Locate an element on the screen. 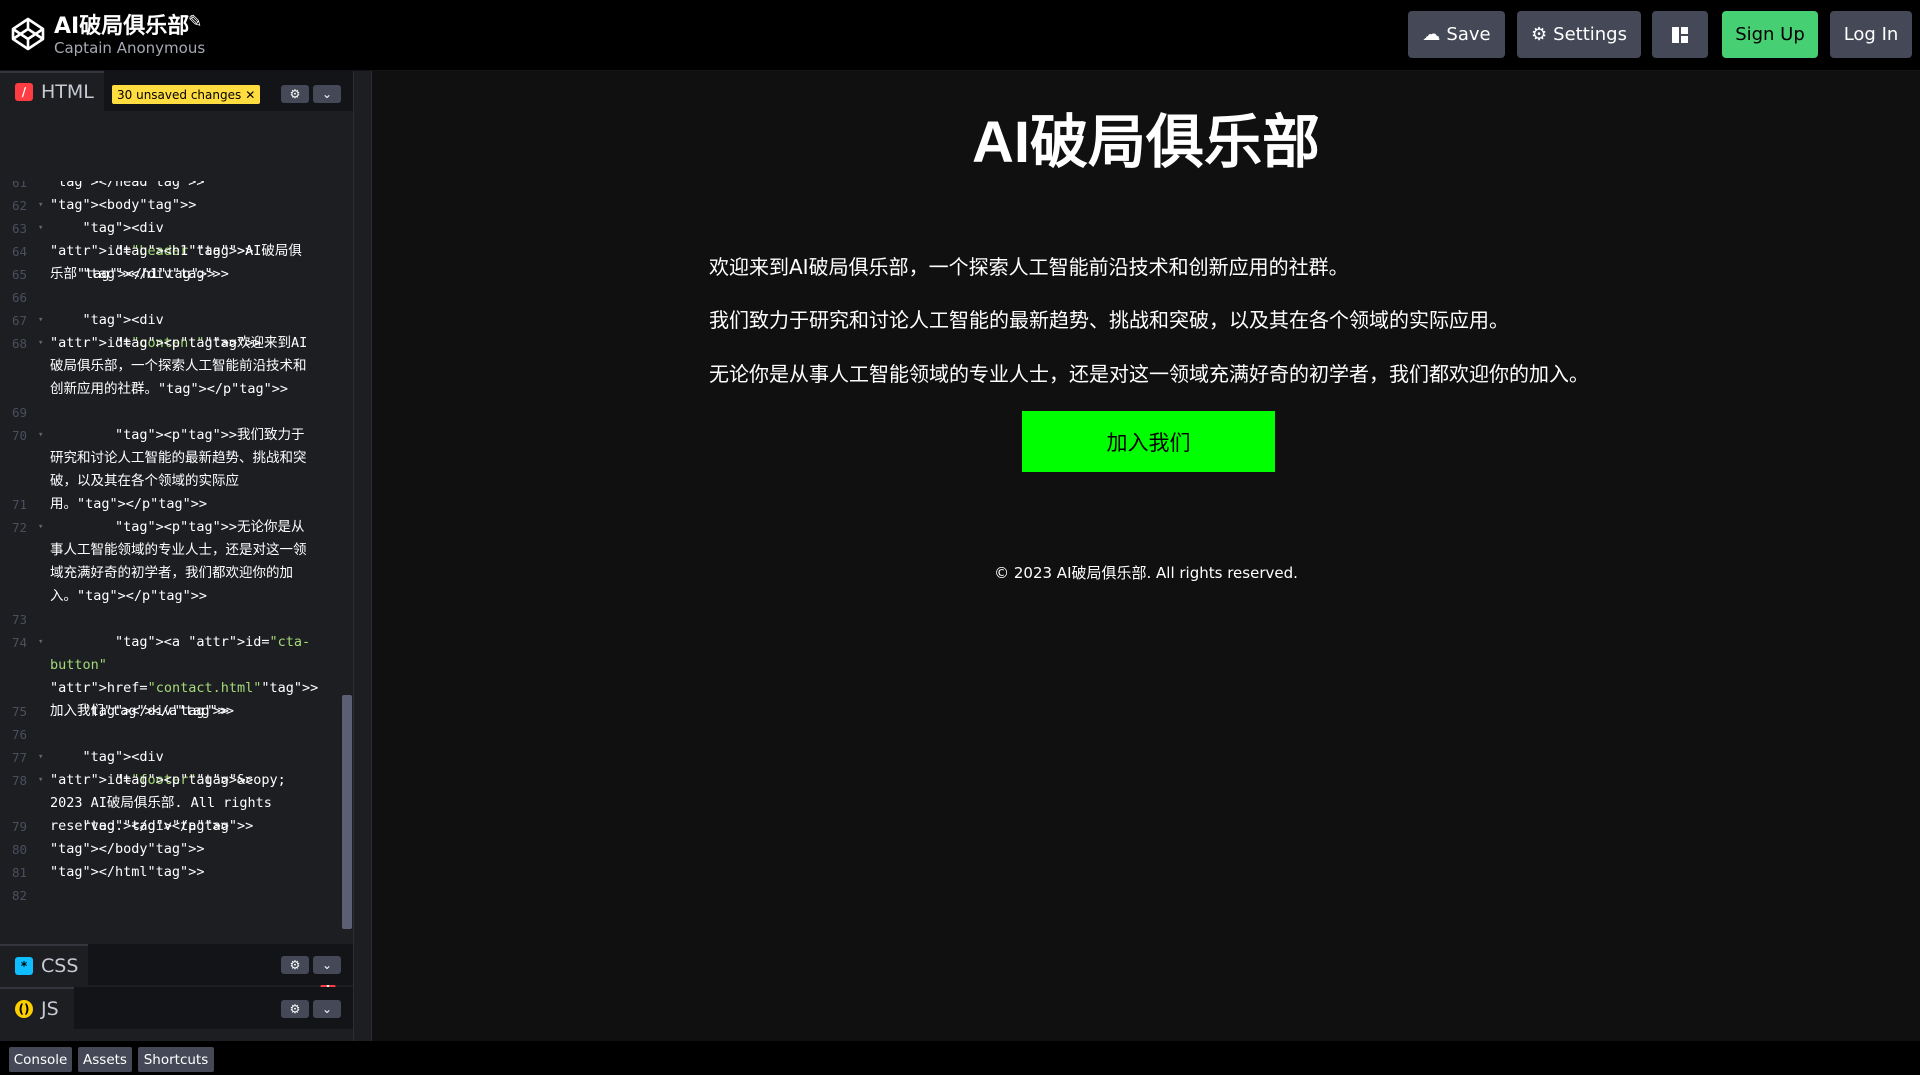  line-number: 63 is located at coordinates (20, 228).